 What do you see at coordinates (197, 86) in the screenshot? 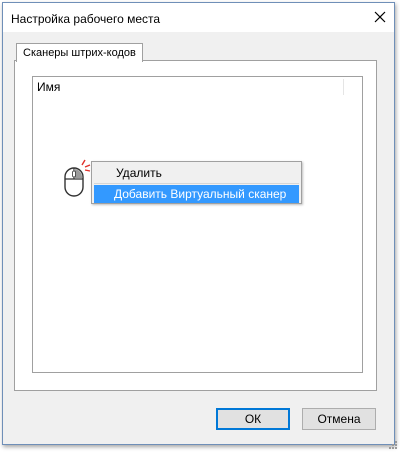
I see `list-header: Имя` at bounding box center [197, 86].